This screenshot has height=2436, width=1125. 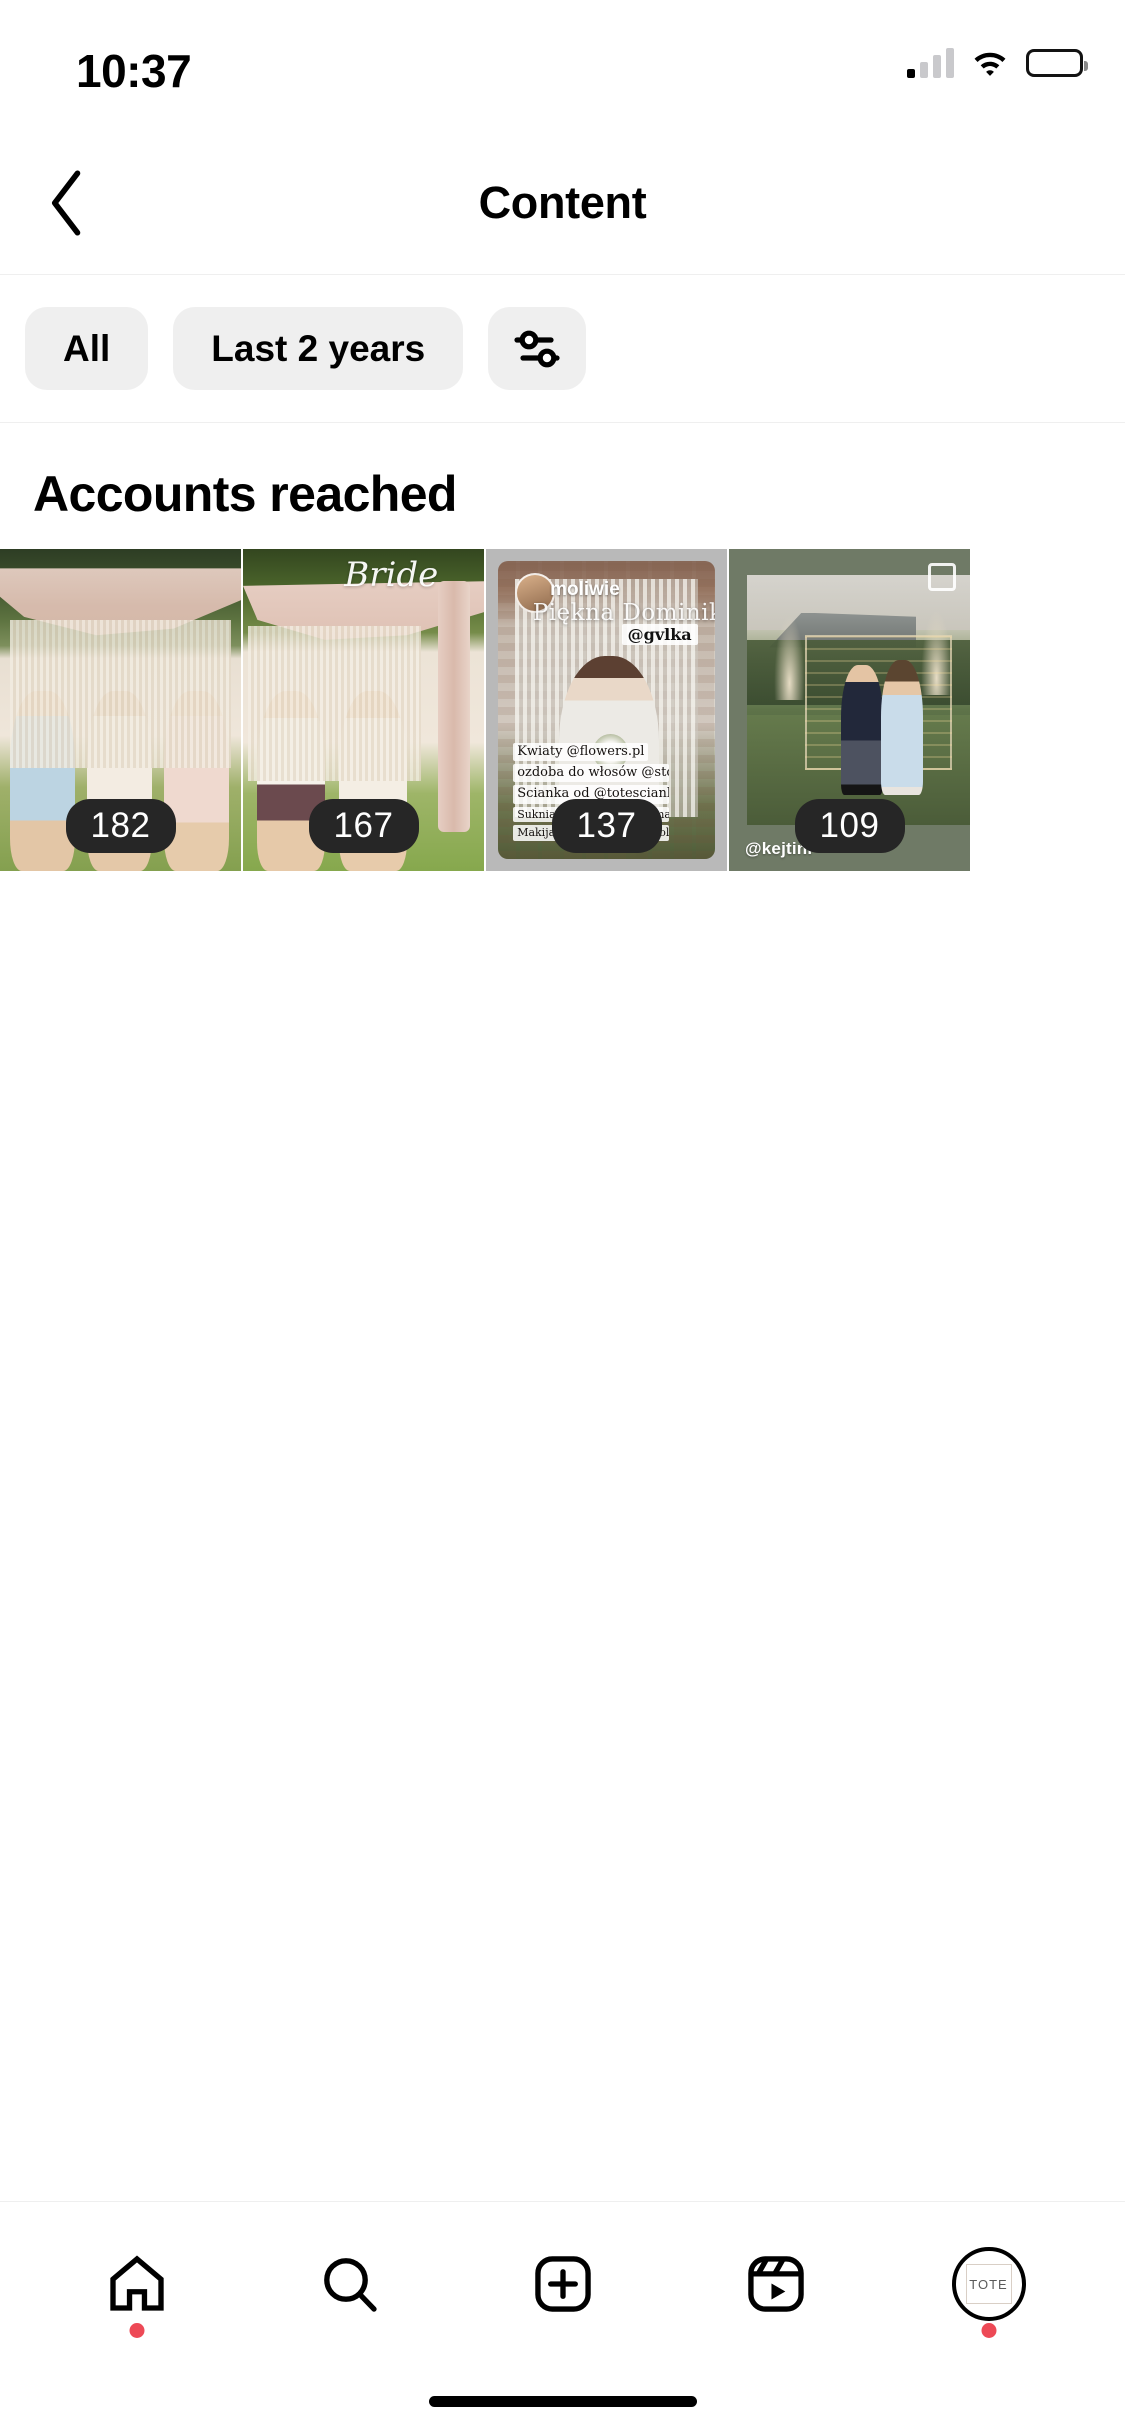 I want to click on home-notification-dot, so click(x=136, y=2330).